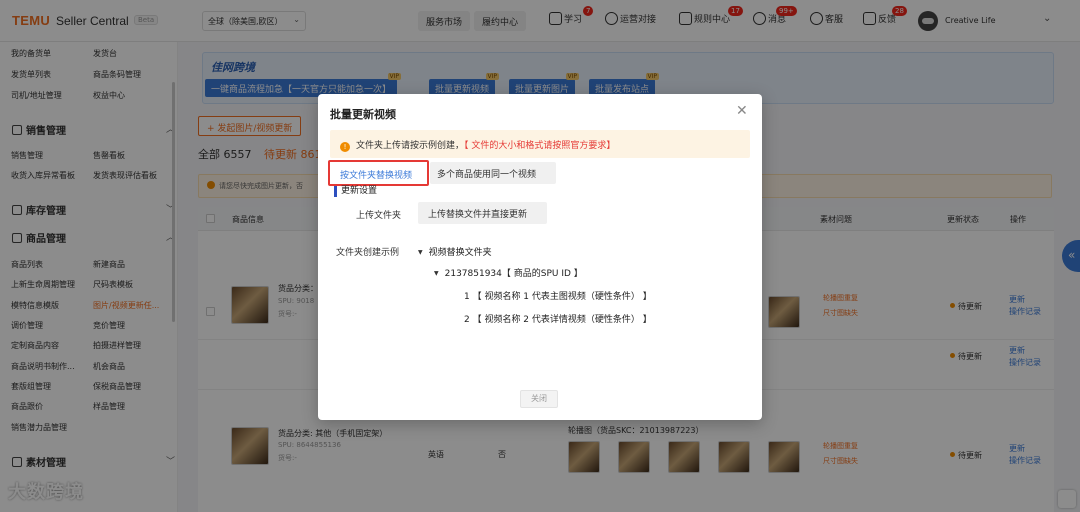 The width and height of the screenshot is (1080, 512). I want to click on close-button: 关闭, so click(539, 399).